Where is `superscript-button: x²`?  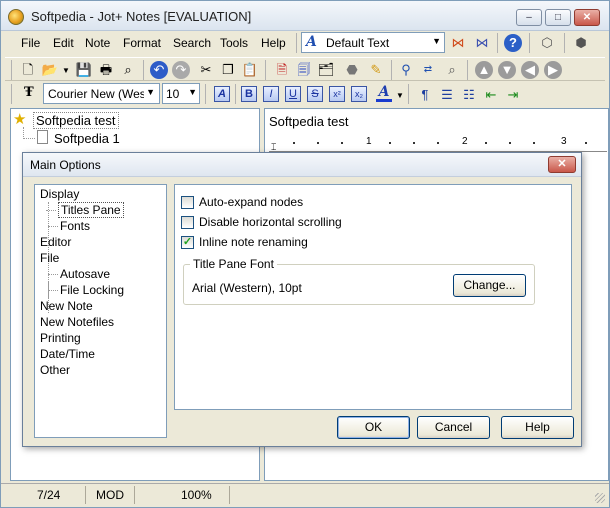 superscript-button: x² is located at coordinates (337, 94).